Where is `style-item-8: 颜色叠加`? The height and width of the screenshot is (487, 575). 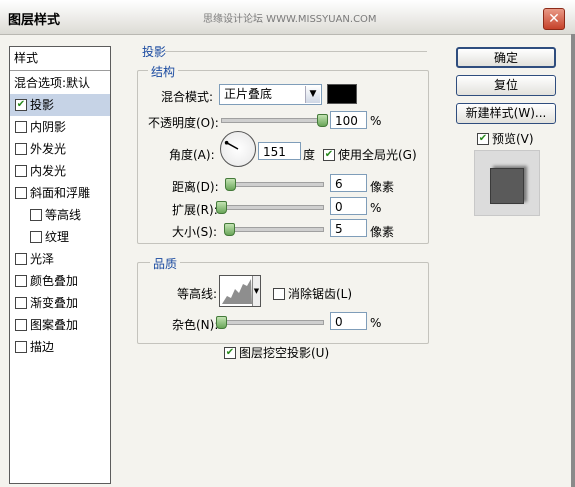
style-item-8: 颜色叠加 is located at coordinates (60, 281).